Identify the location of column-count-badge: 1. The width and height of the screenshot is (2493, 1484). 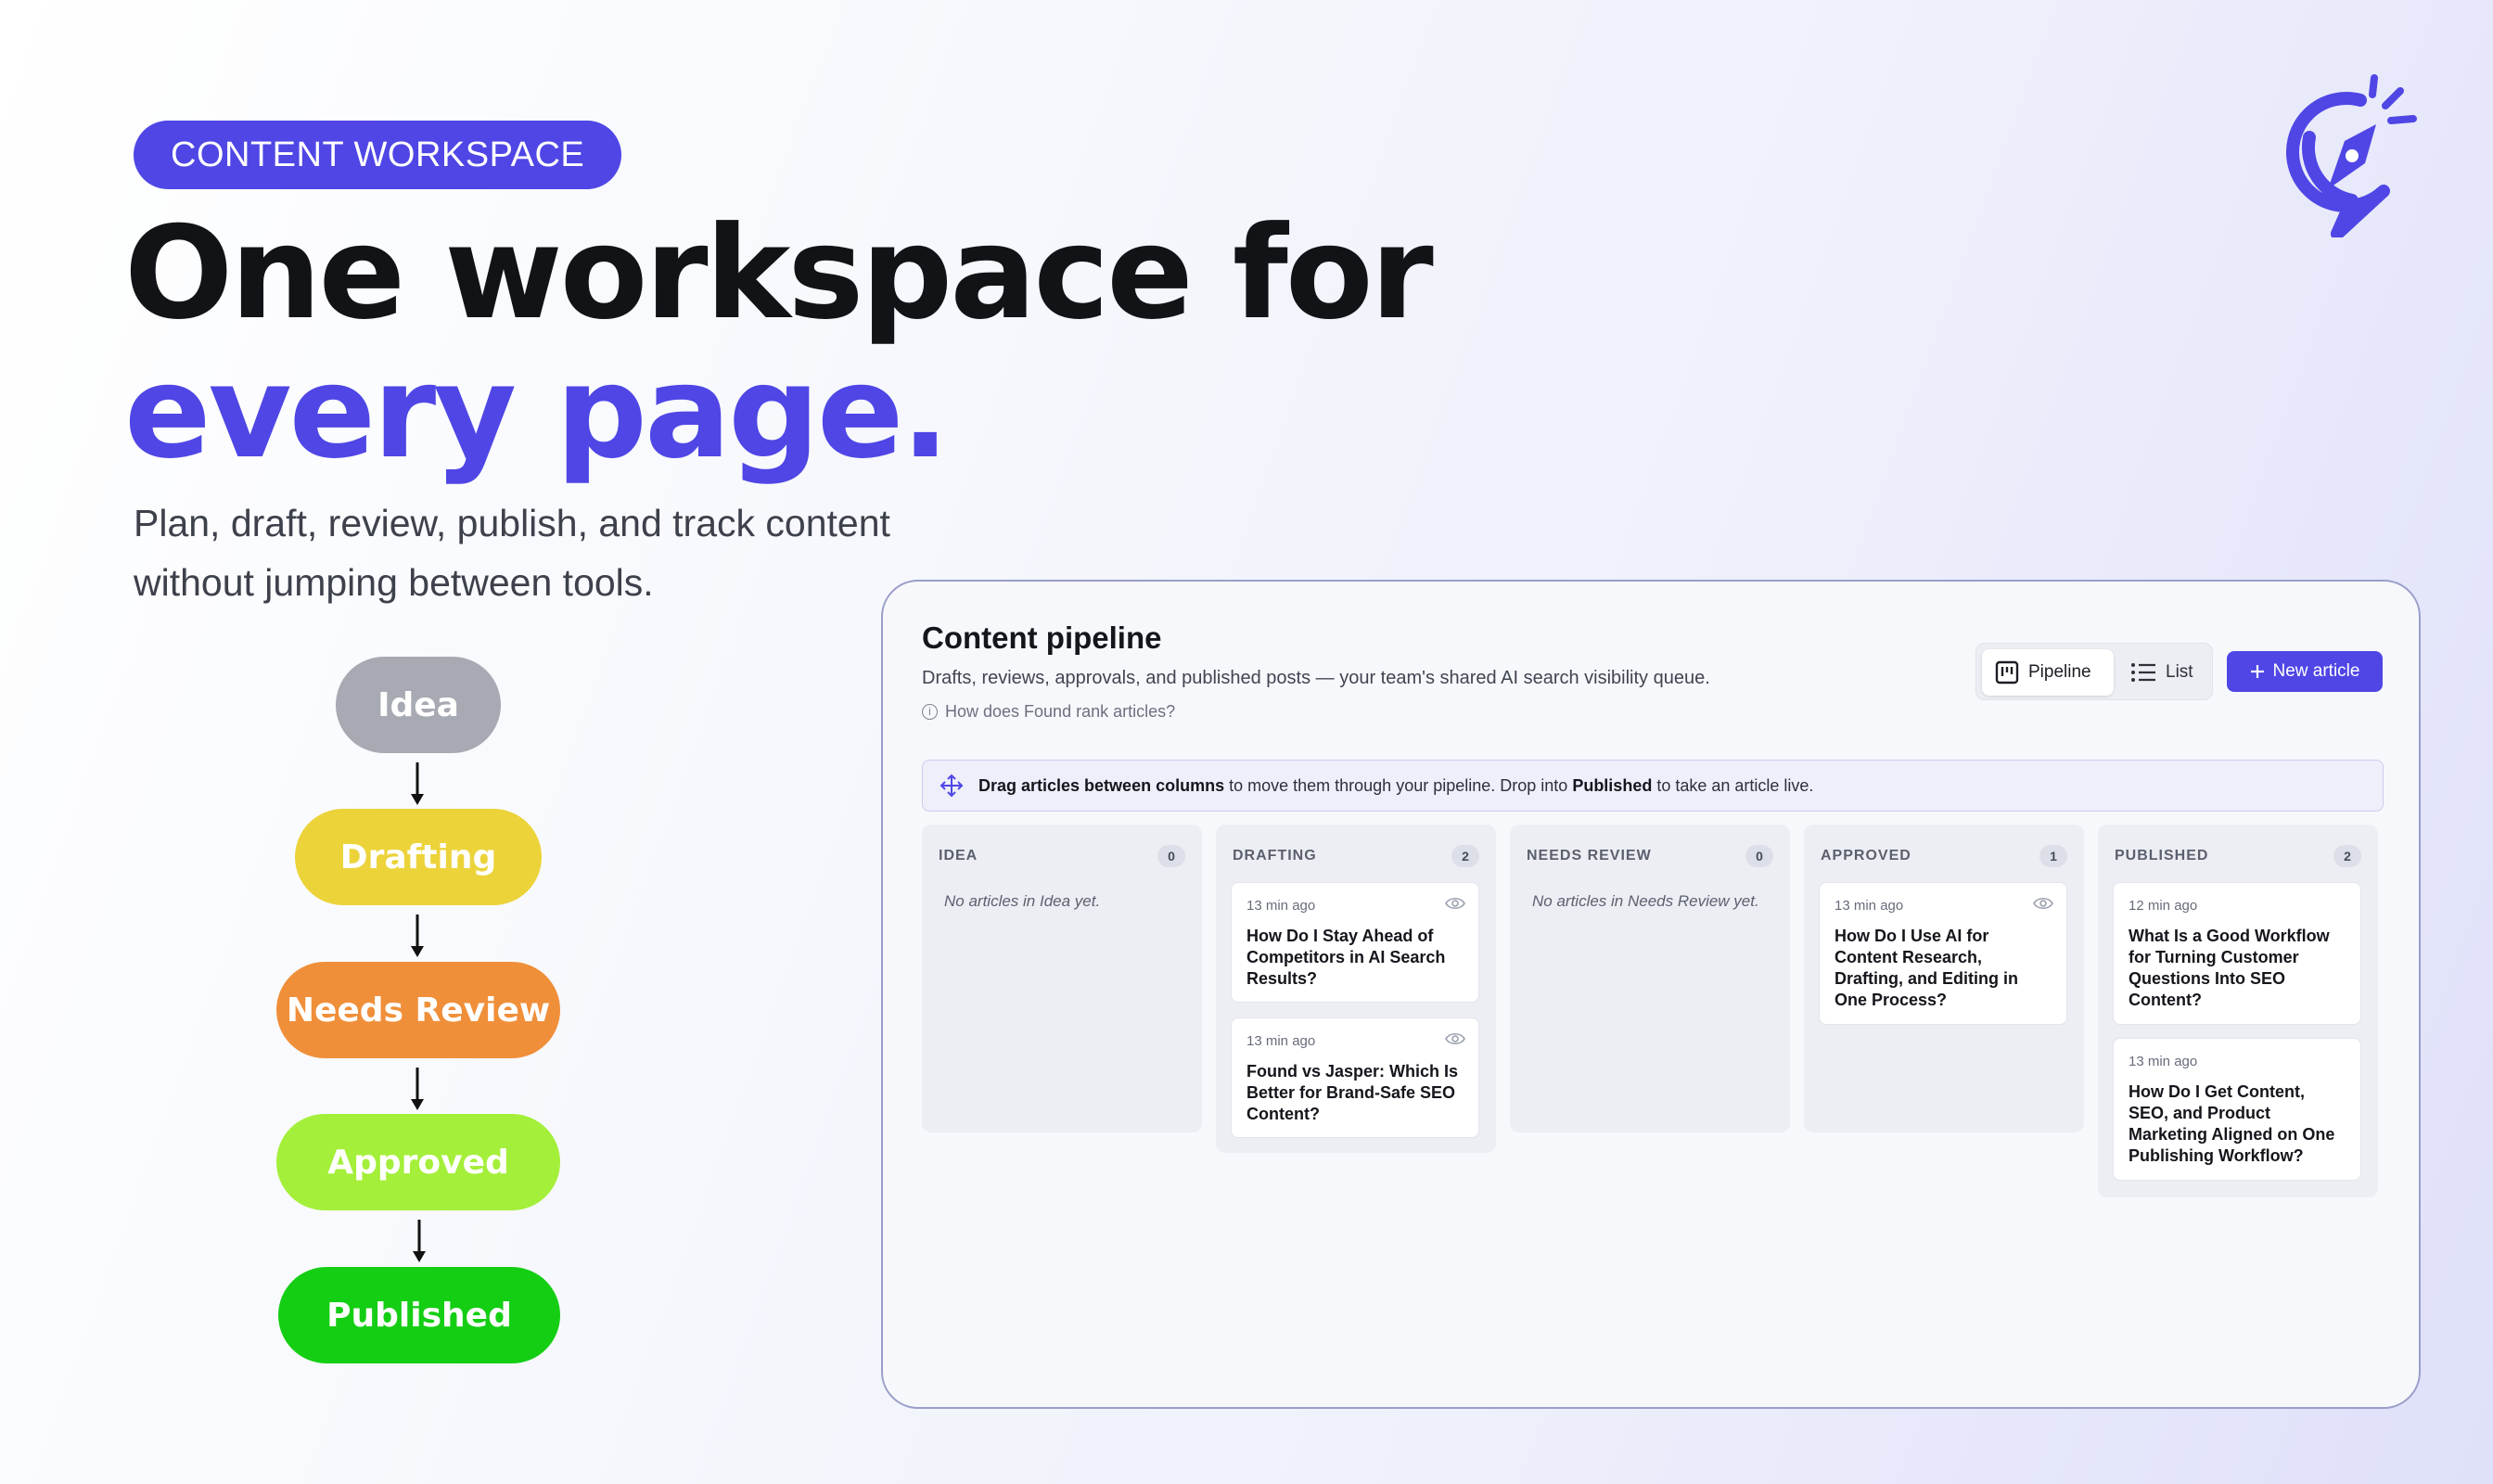
(2053, 856).